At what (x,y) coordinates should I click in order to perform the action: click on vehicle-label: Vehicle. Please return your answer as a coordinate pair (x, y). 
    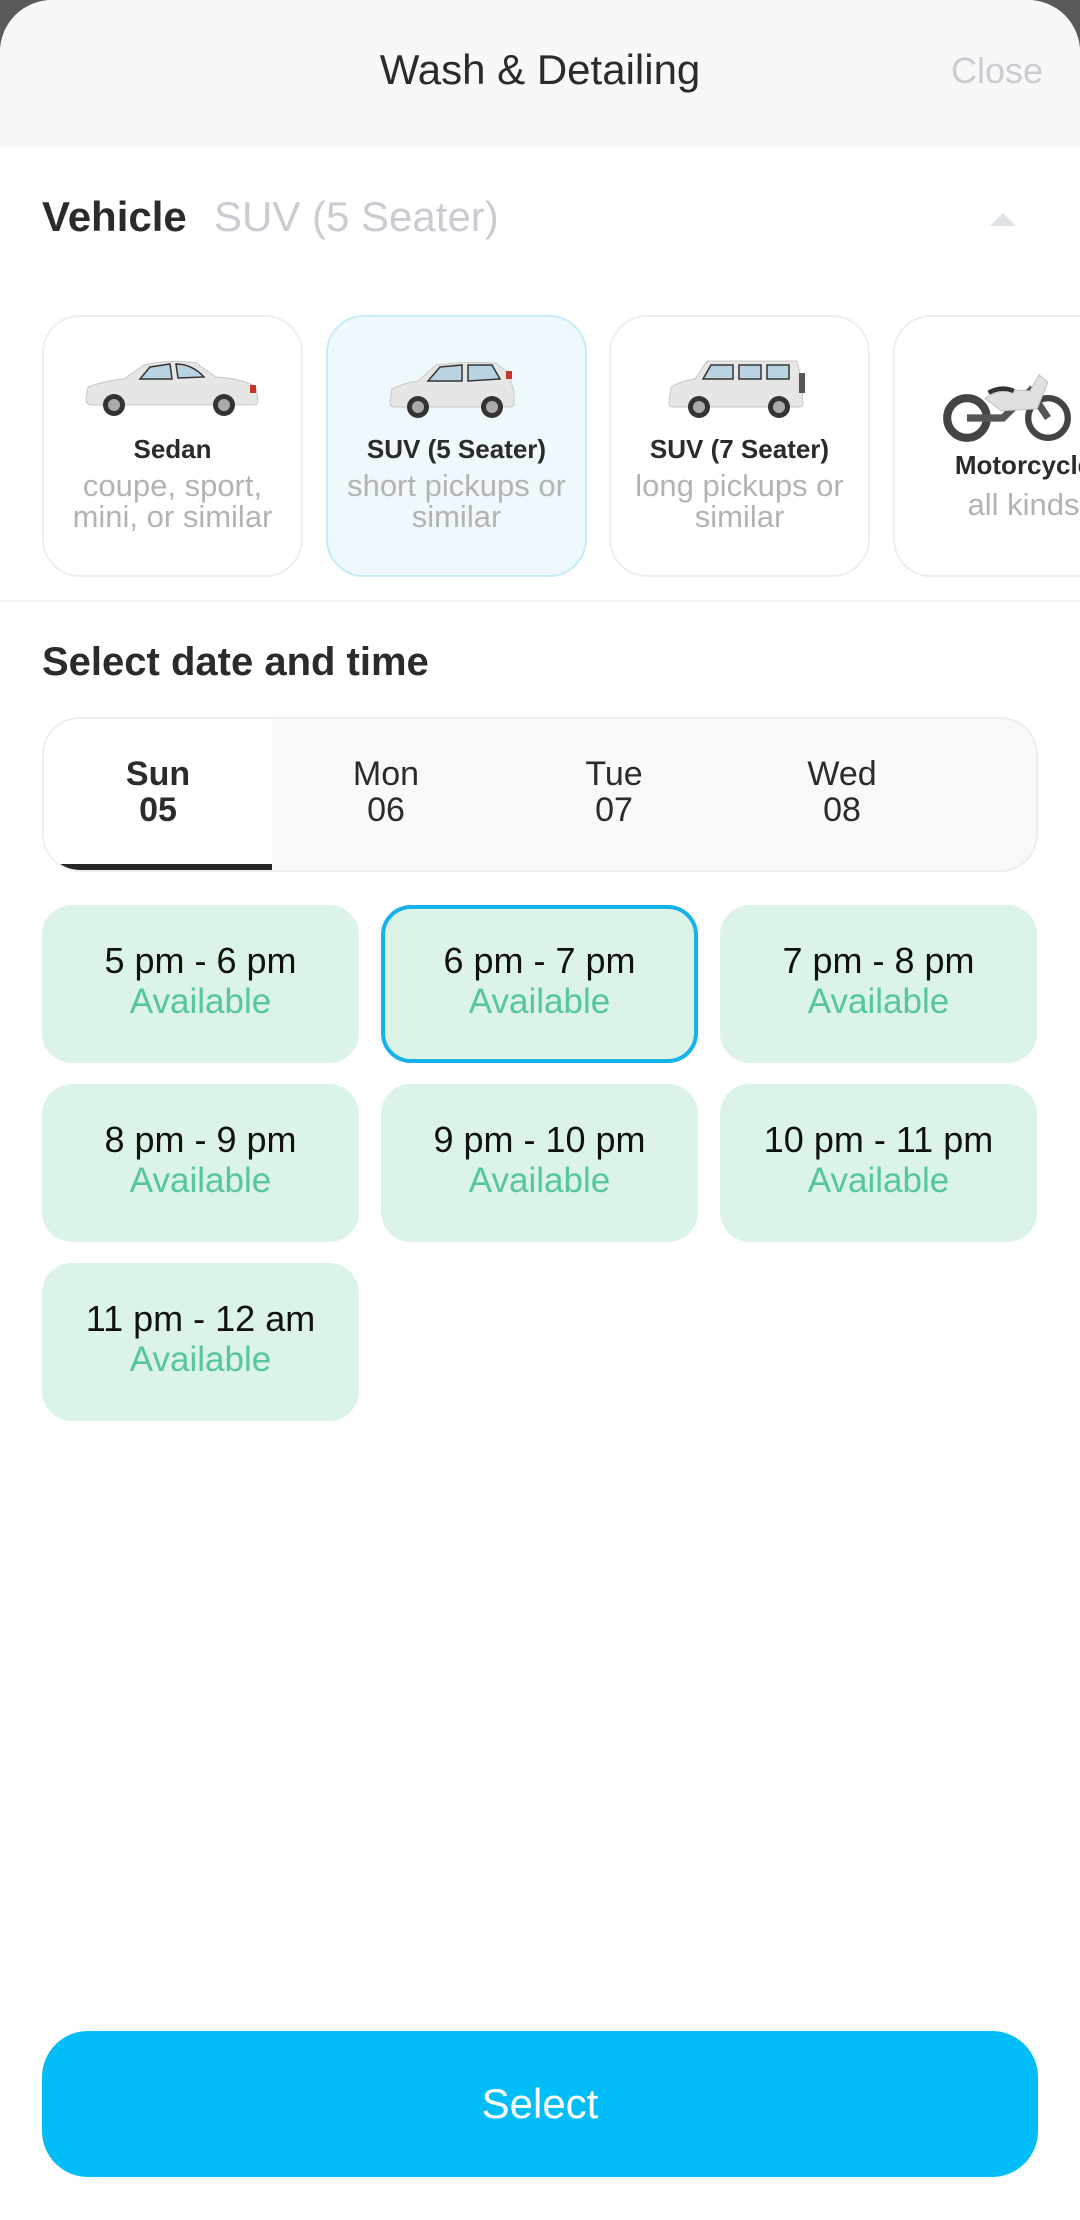
    Looking at the image, I should click on (114, 216).